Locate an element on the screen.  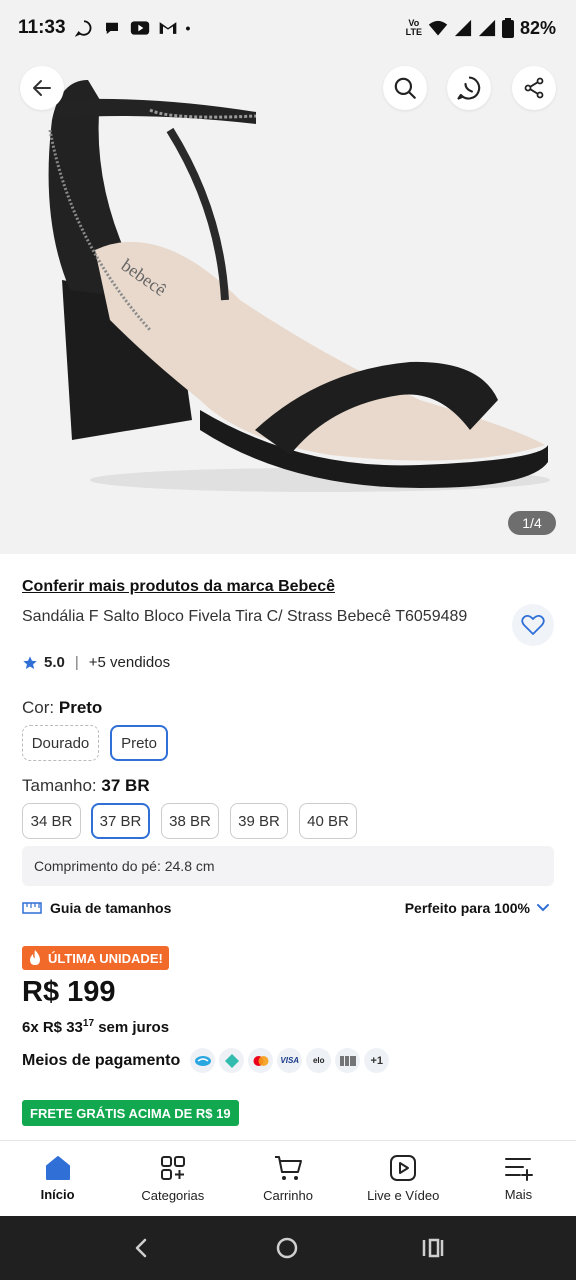
favorite-button is located at coordinates (533, 625).